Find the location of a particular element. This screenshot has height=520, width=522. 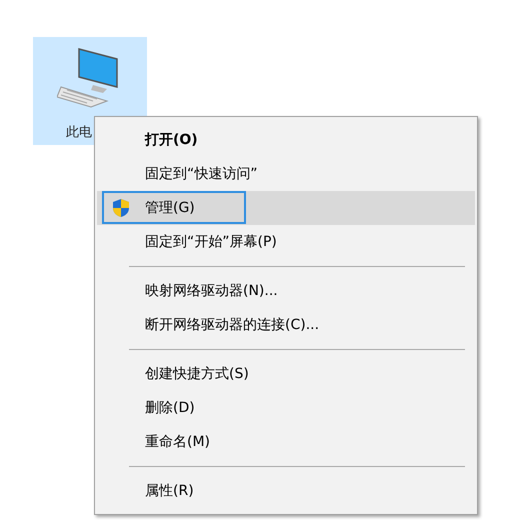

menu-item: 删除(D) is located at coordinates (286, 408).